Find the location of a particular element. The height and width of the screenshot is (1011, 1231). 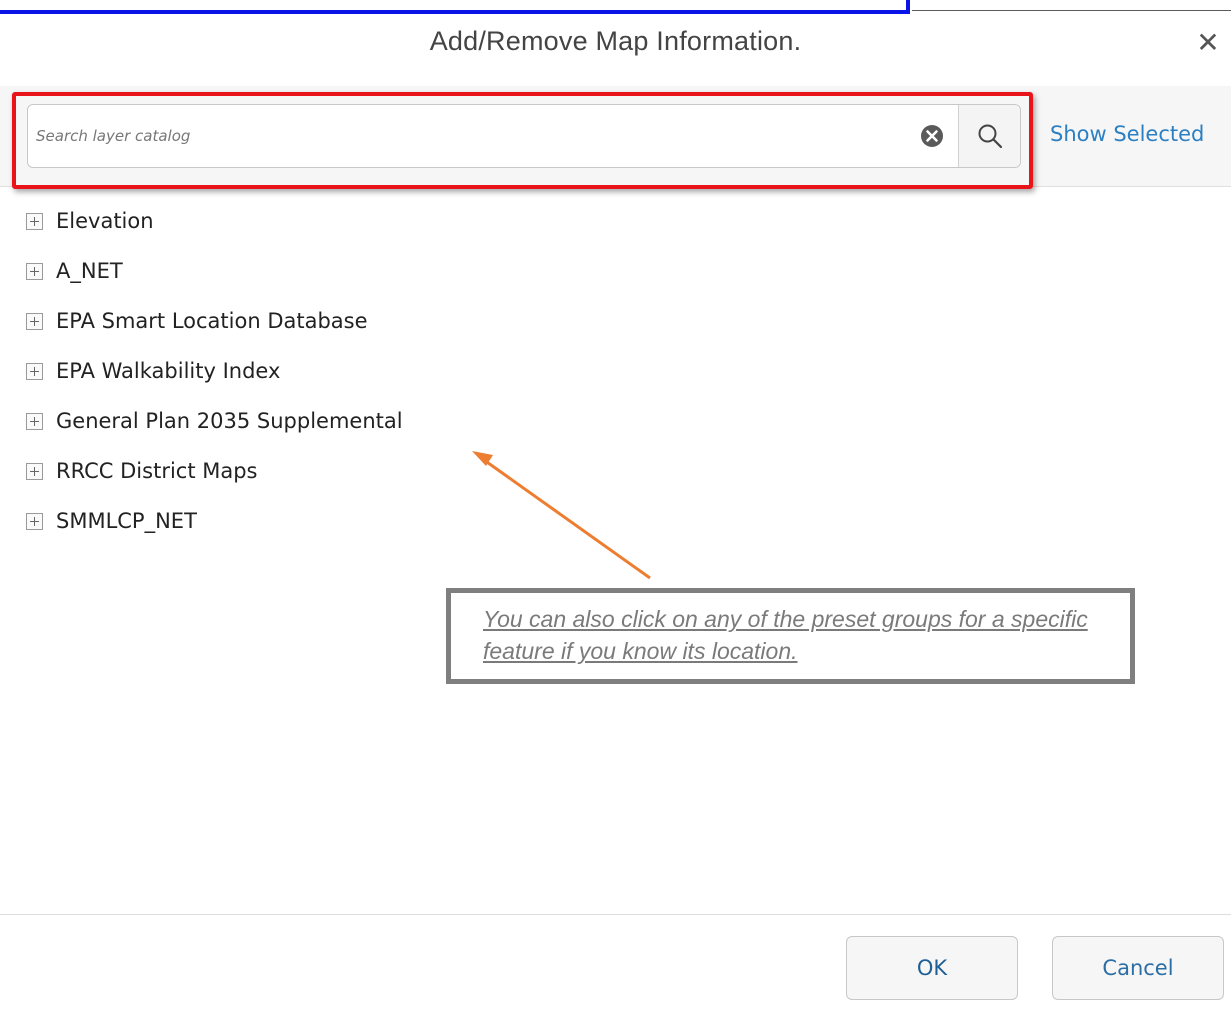

catalog-item-smmlcp-net: SMMLCP_NET is located at coordinates (214, 521).